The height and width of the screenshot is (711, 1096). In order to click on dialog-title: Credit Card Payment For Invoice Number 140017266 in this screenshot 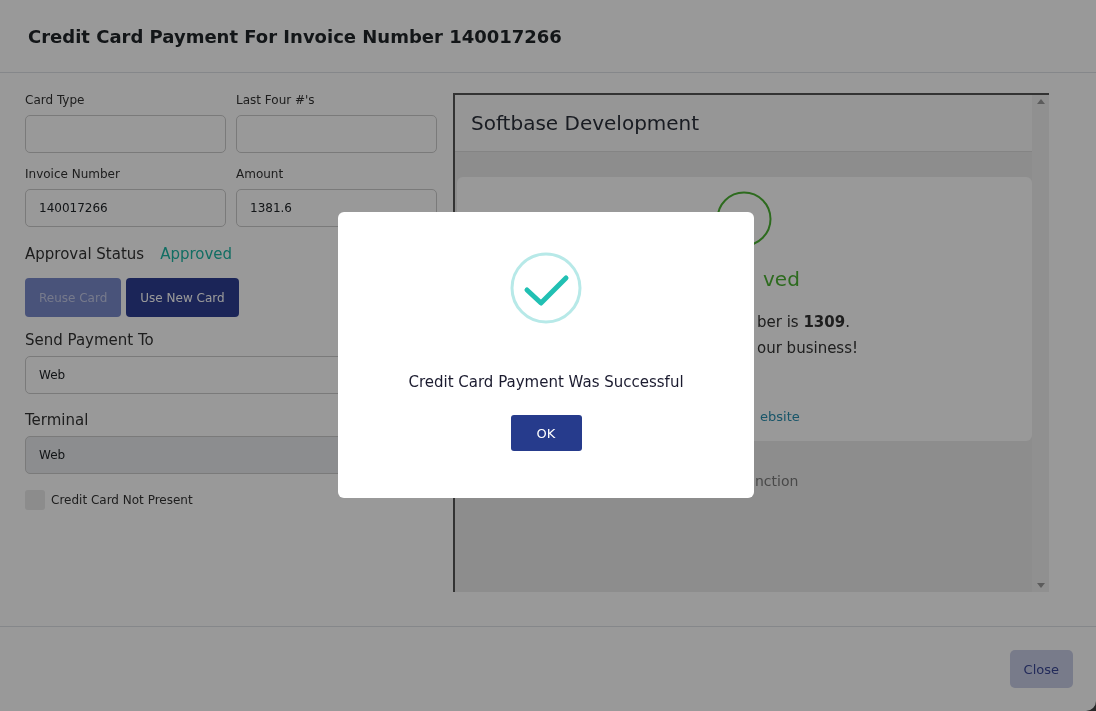, I will do `click(295, 36)`.